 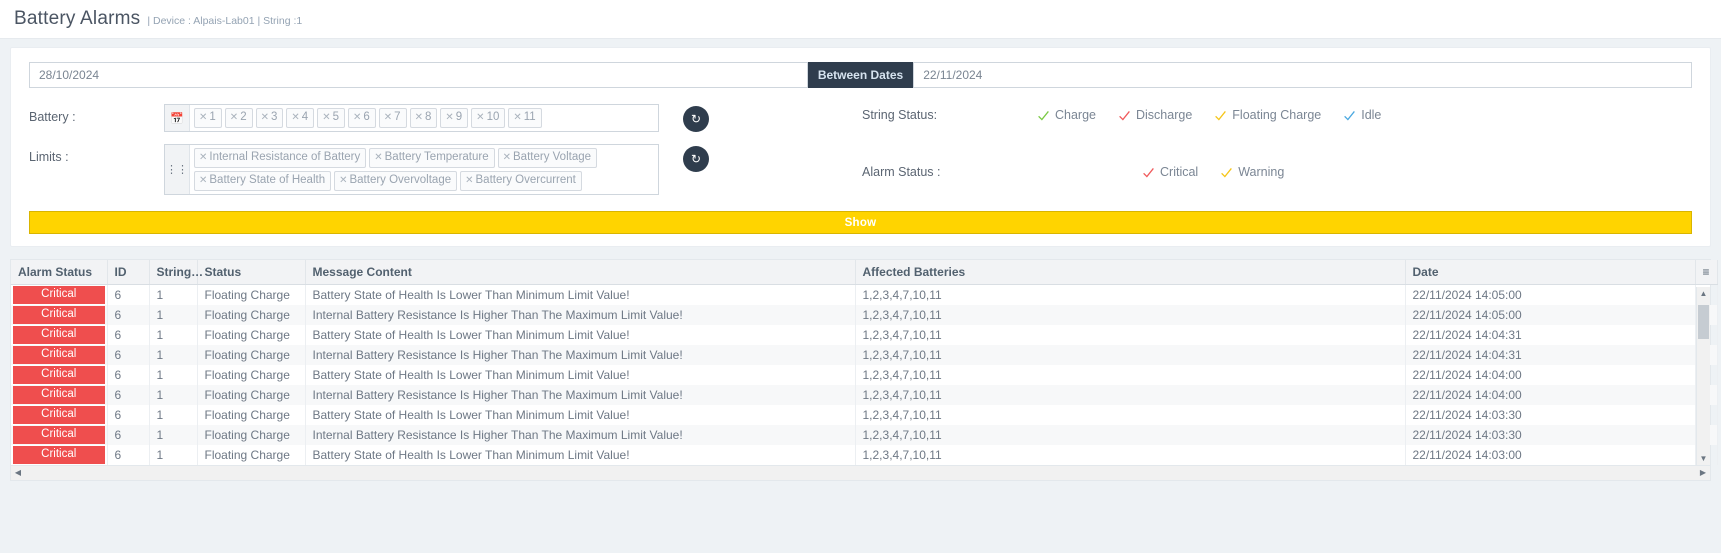 I want to click on chip: ✕ Battery Overcurrent, so click(x=521, y=181).